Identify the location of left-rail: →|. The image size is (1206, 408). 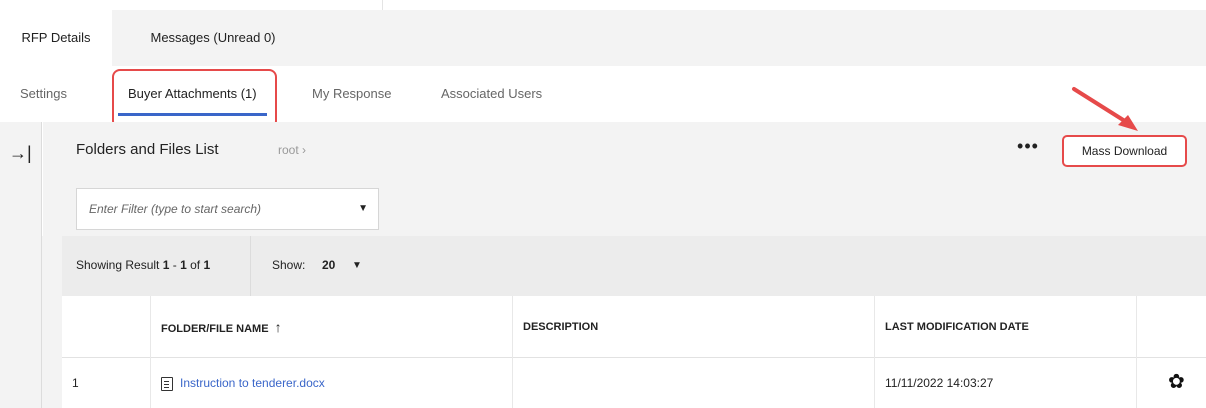
(21, 265).